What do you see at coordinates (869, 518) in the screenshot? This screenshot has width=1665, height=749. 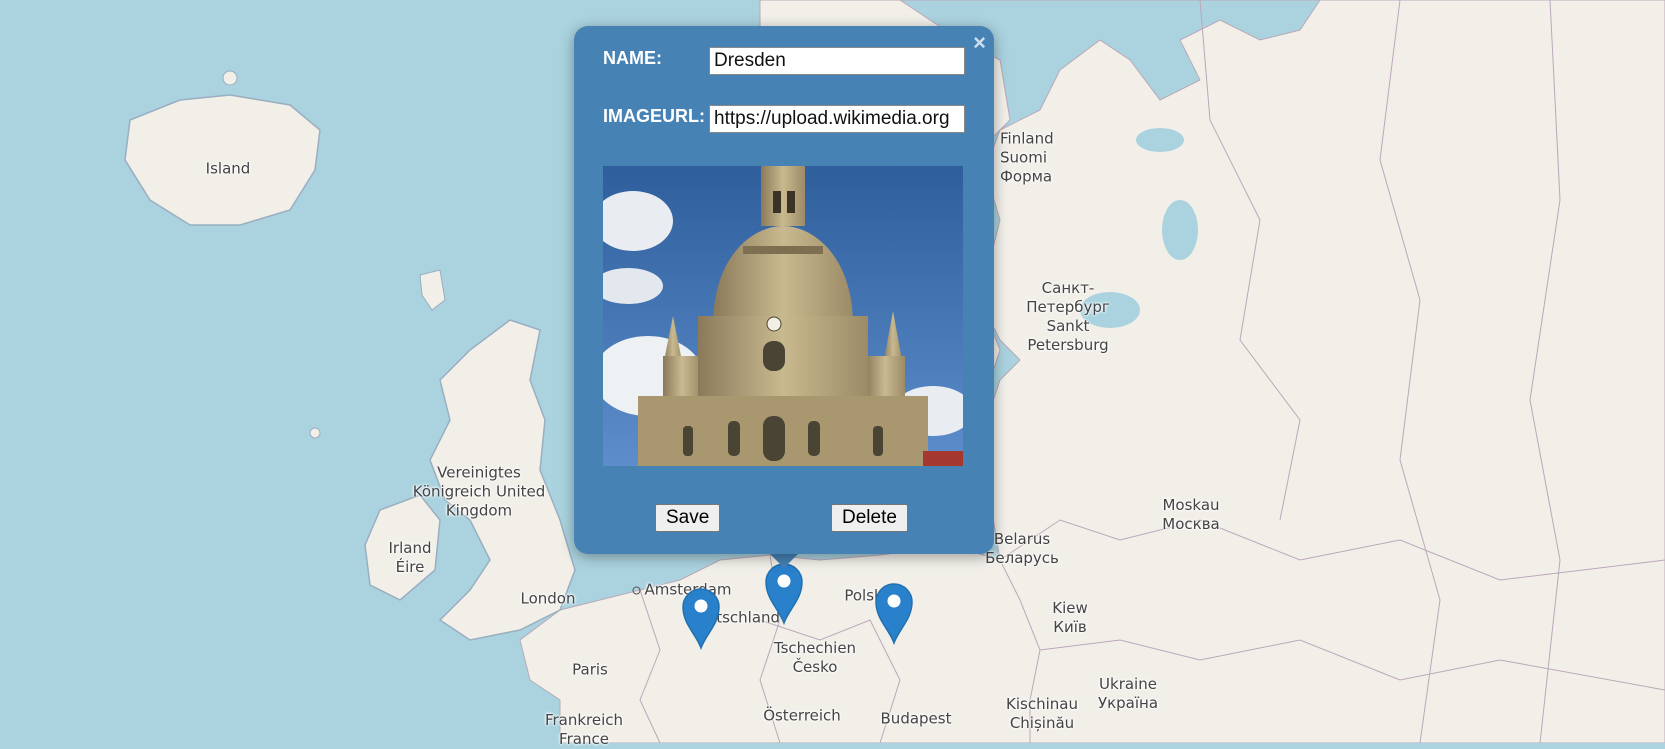 I see `delete-button: Delete` at bounding box center [869, 518].